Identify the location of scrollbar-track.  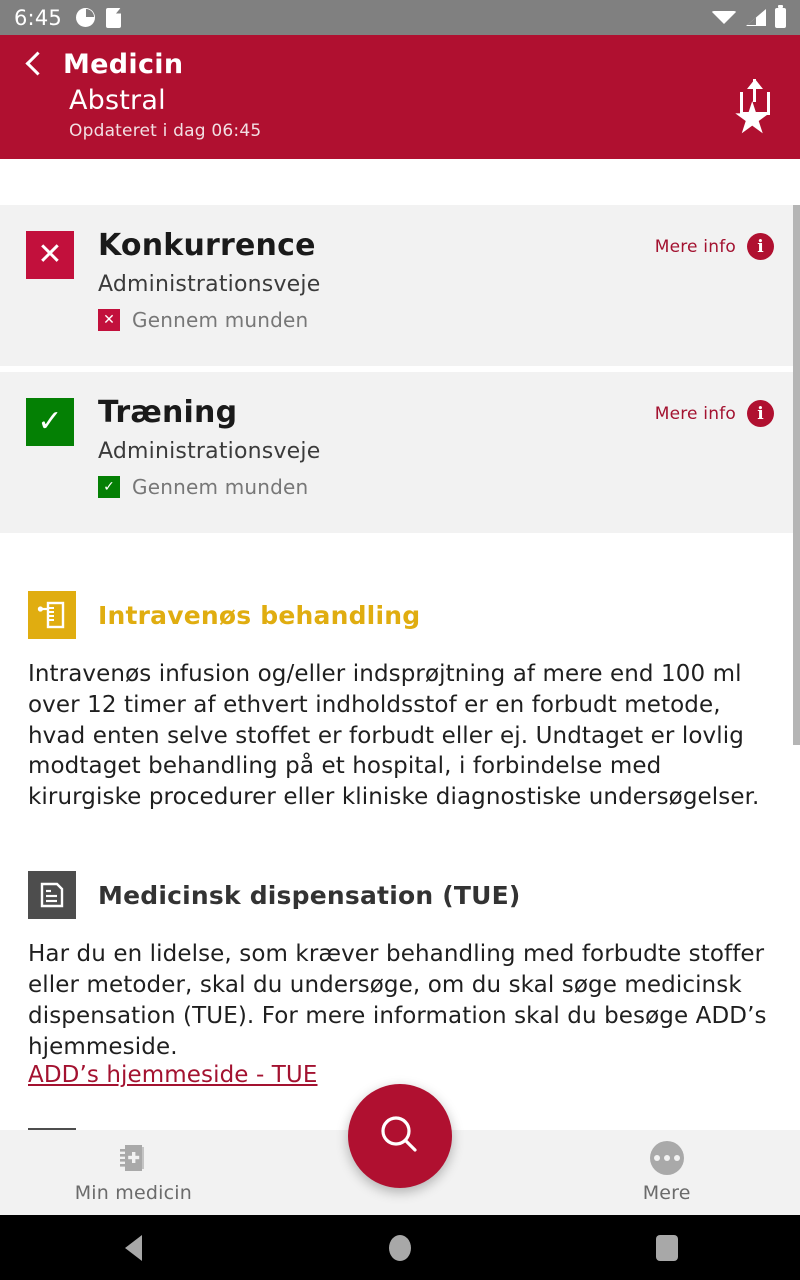
(796, 700).